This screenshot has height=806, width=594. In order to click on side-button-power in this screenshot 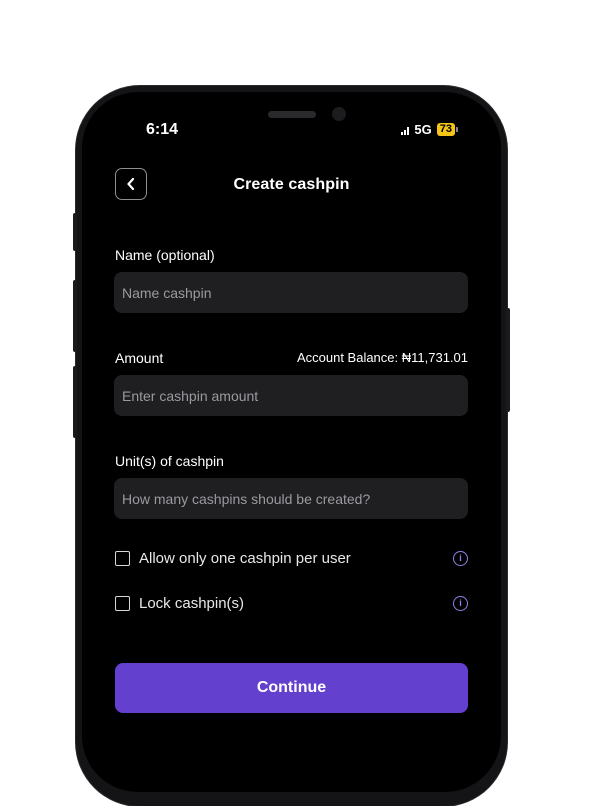, I will do `click(508, 360)`.